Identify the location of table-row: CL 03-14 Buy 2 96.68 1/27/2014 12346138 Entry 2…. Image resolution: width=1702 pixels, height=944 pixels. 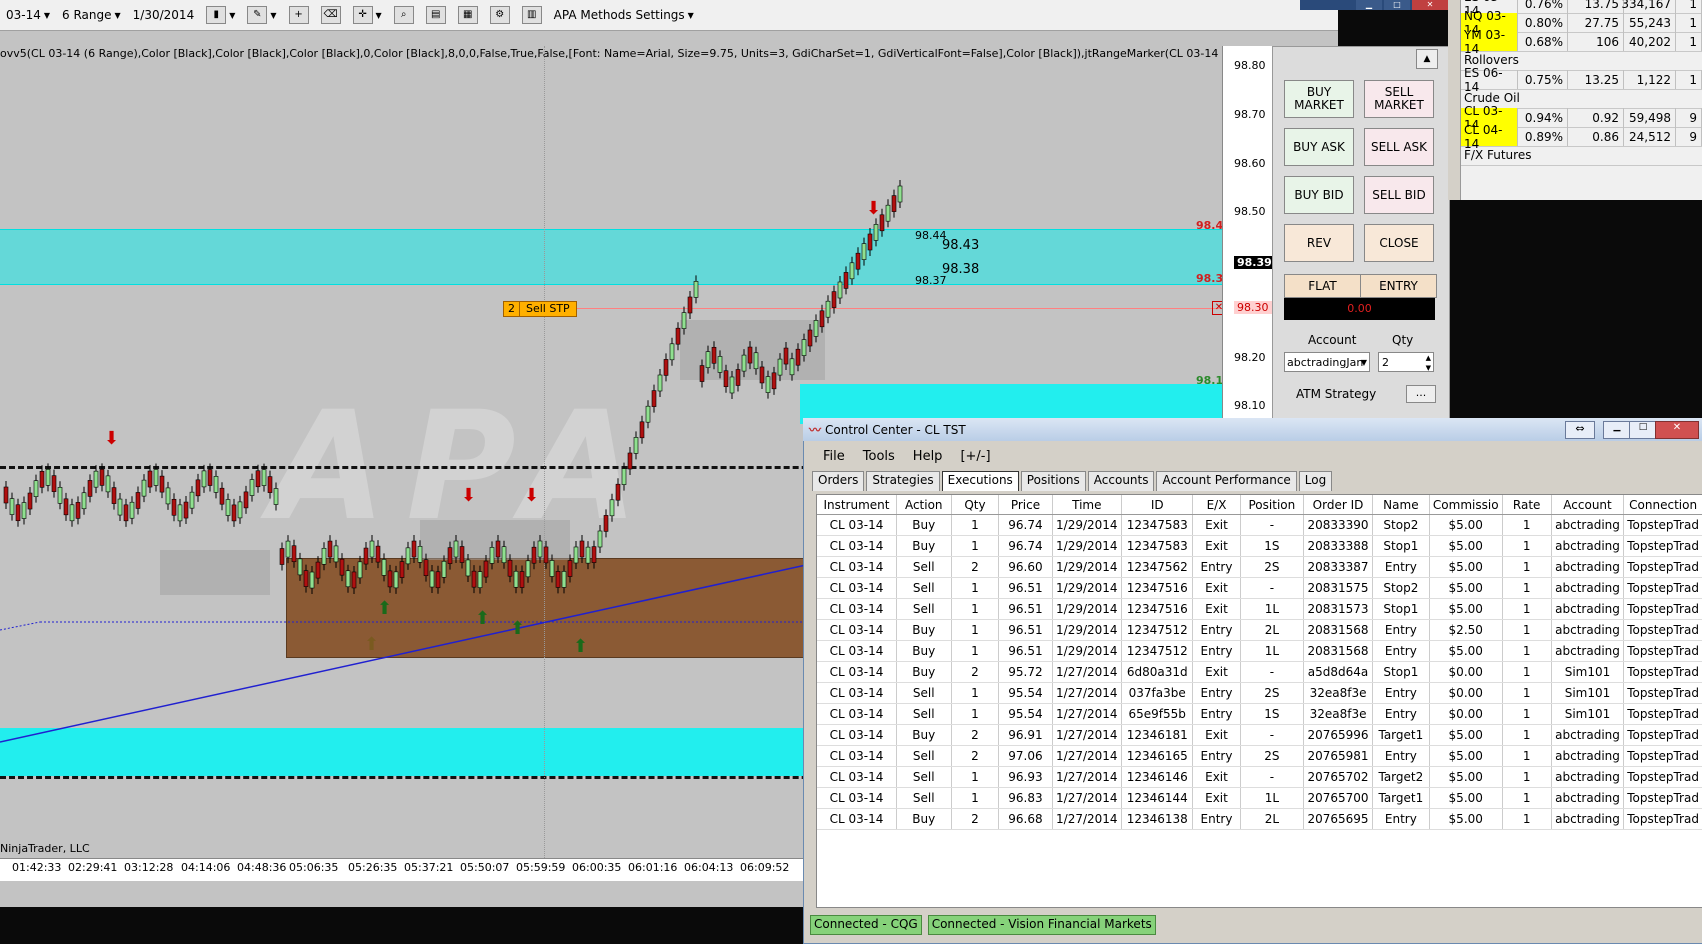
(1259, 819).